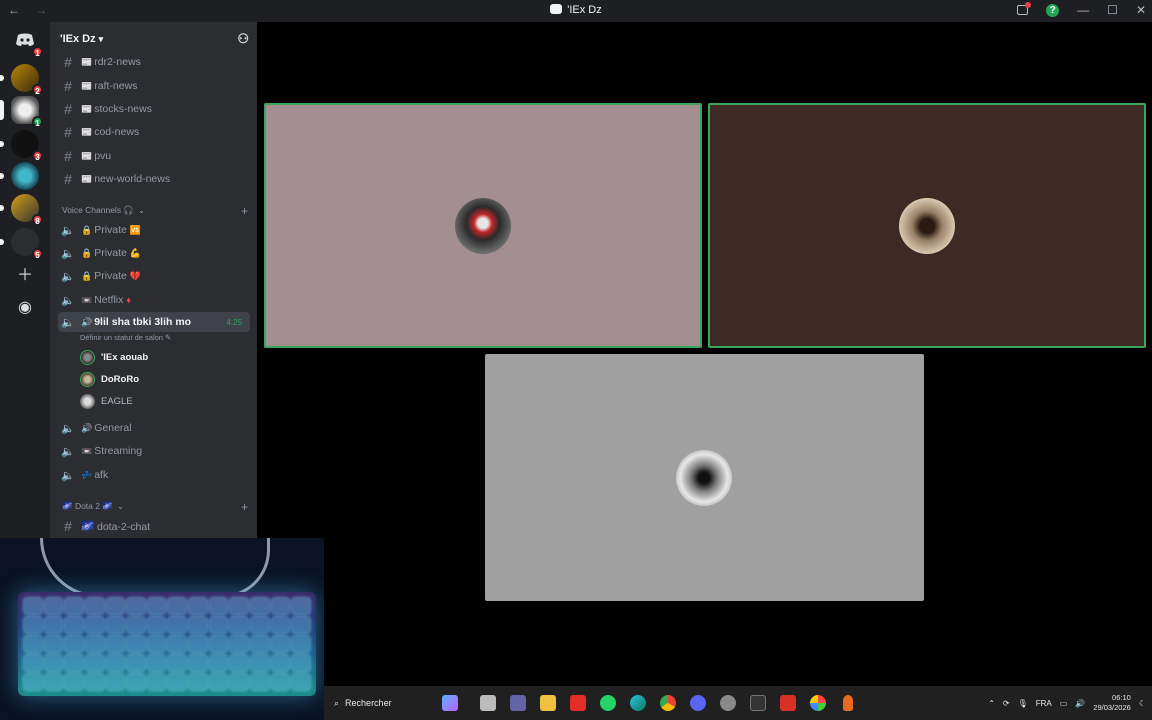  I want to click on home-button: 1, so click(27, 42).